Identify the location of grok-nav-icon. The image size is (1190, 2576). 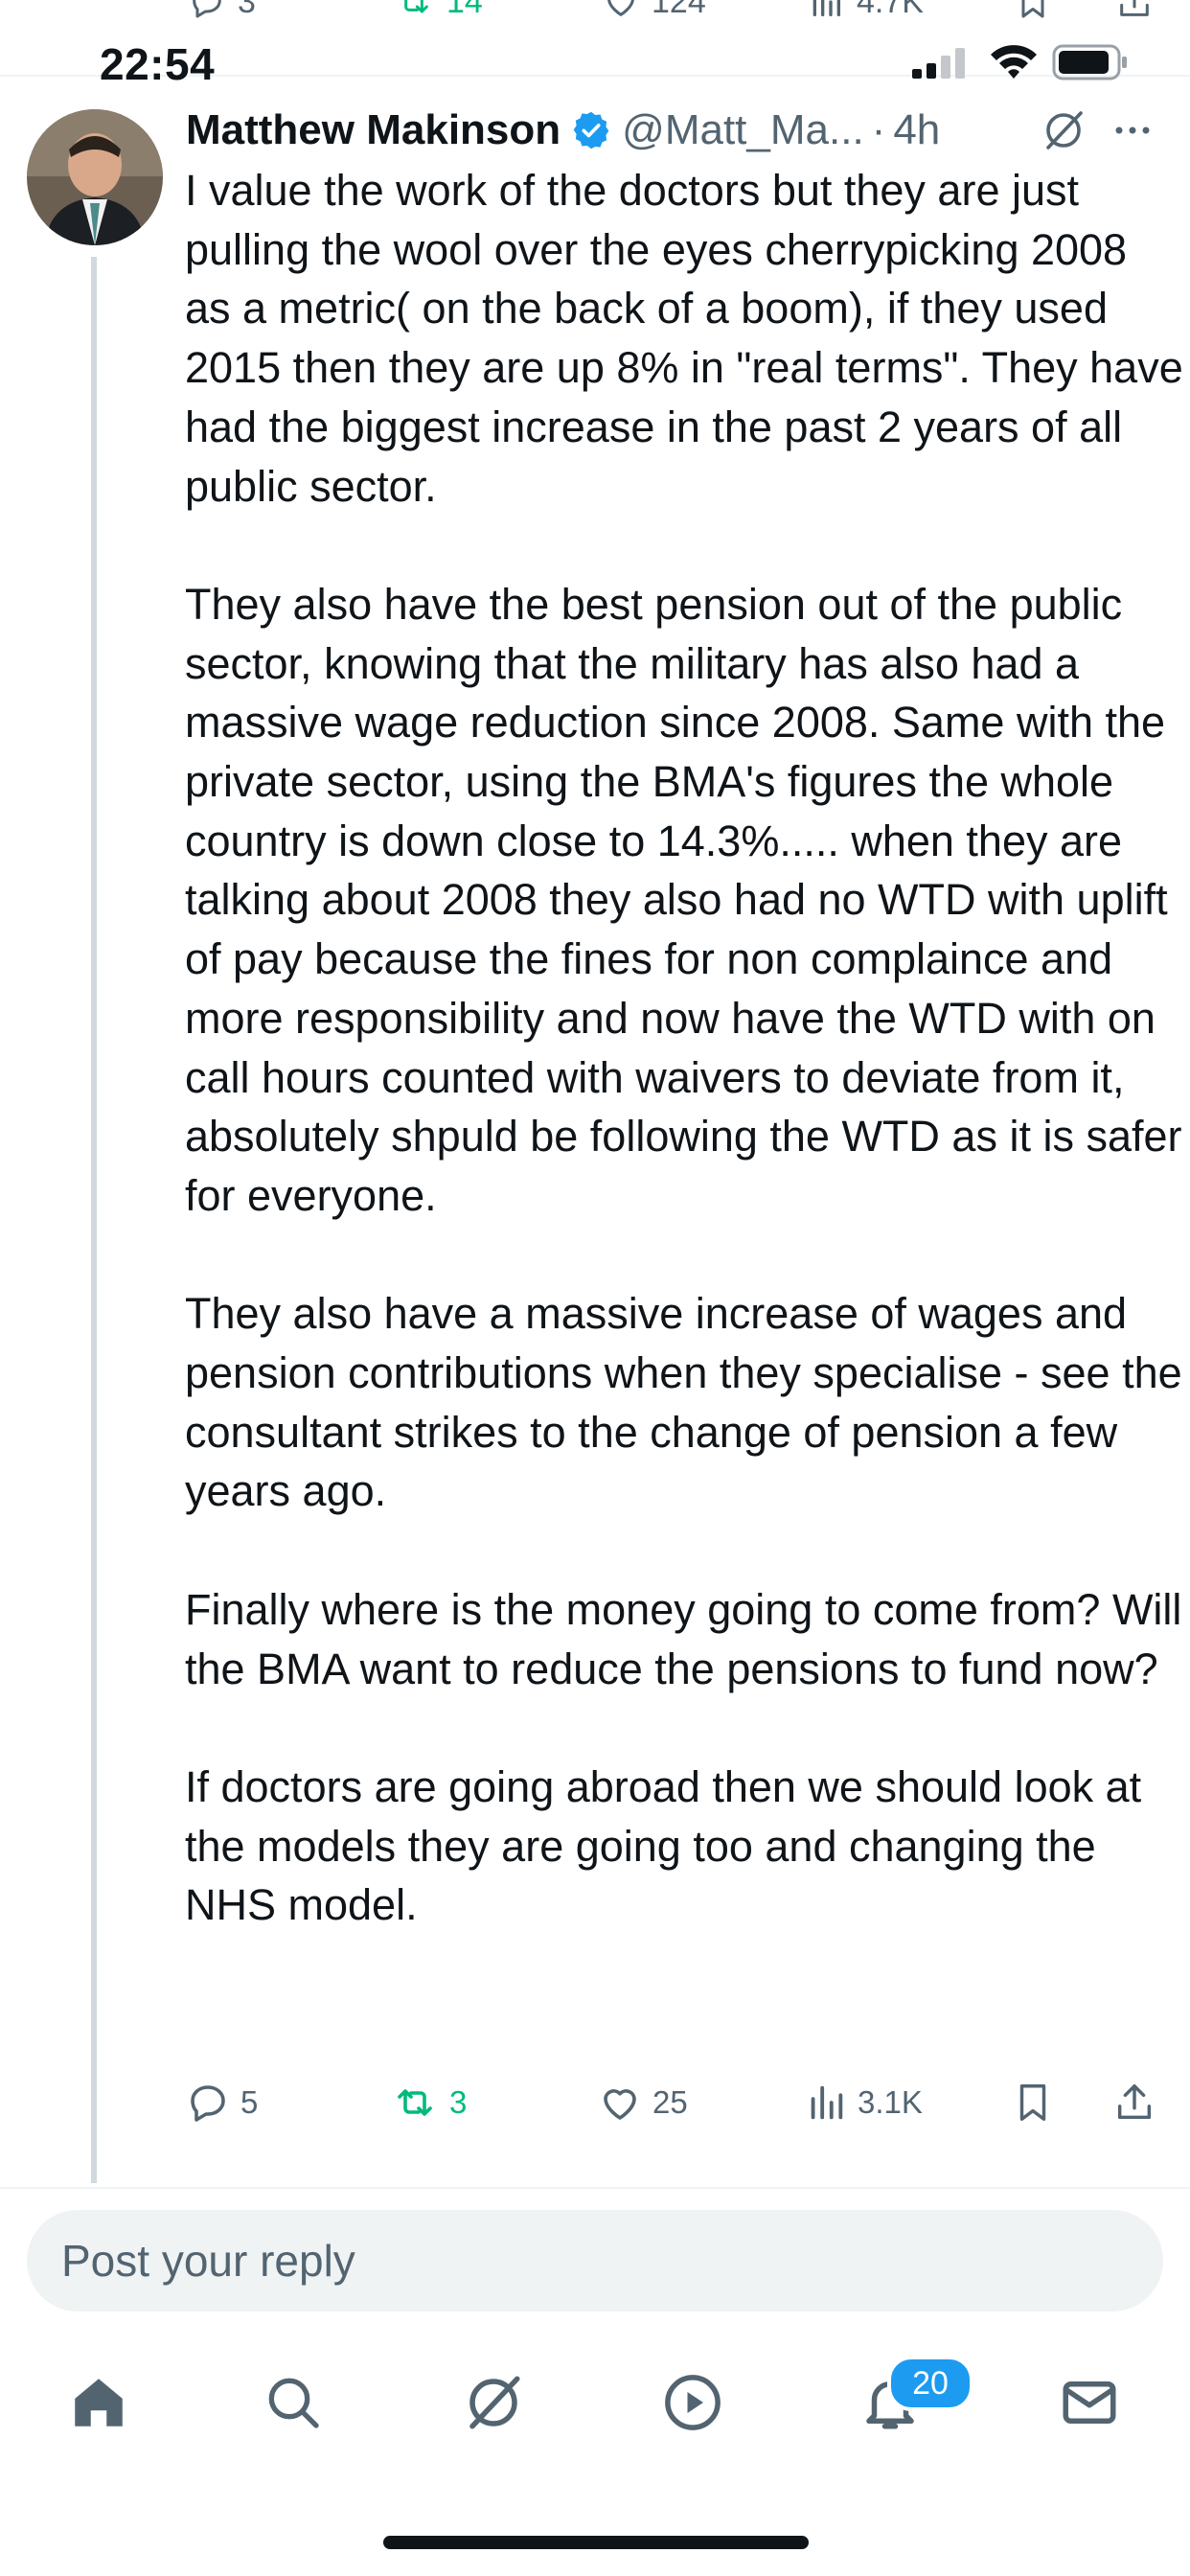
(494, 2402).